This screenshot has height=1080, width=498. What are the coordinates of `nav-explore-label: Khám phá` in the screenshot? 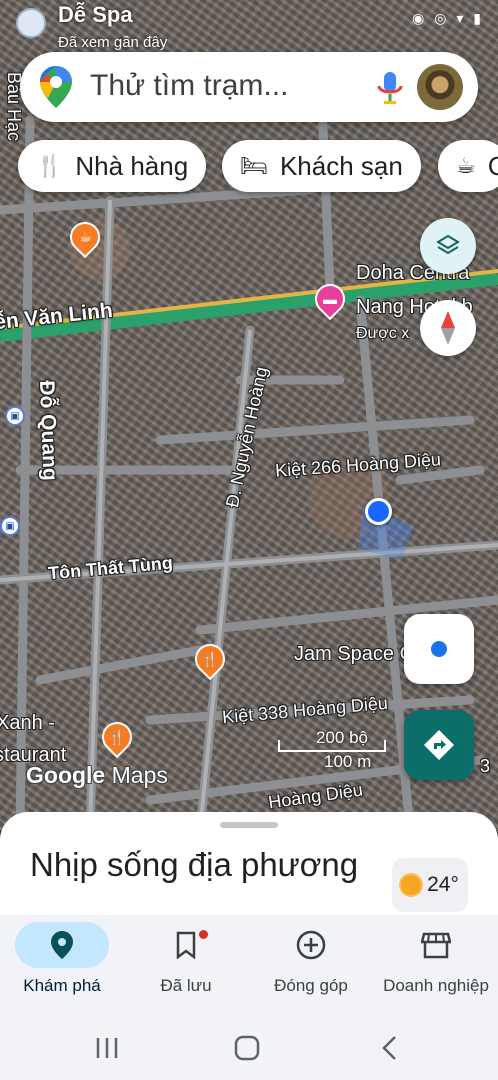 It's located at (62, 985).